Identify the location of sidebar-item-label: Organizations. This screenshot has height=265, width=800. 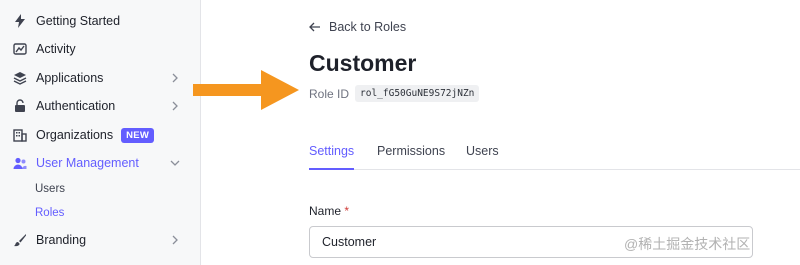
(75, 135).